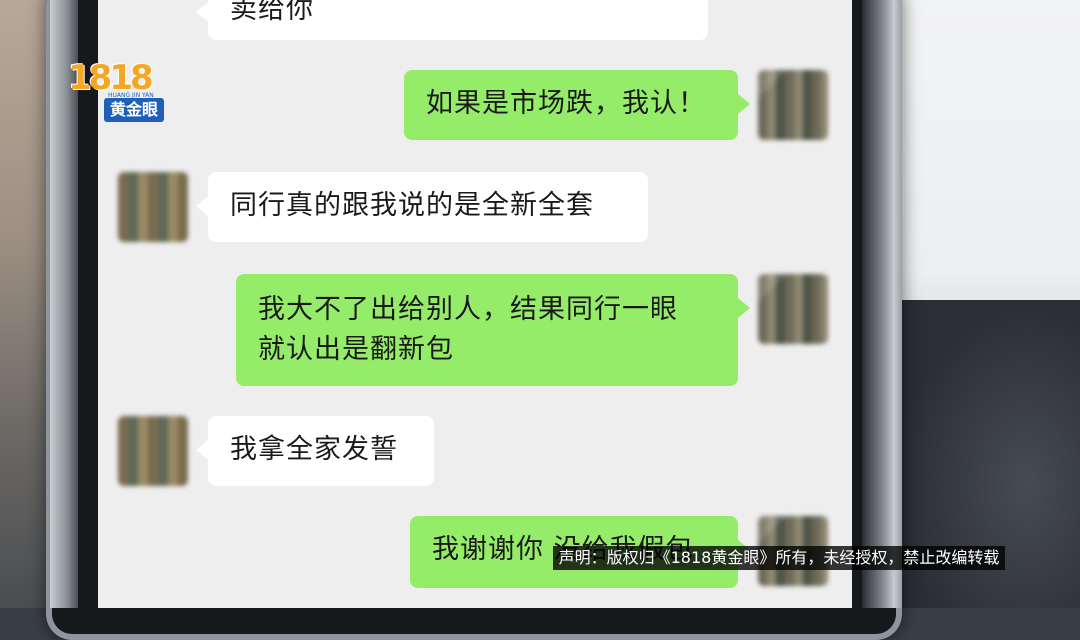 This screenshot has width=1080, height=640. Describe the element at coordinates (566, 103) in the screenshot. I see `message-text: 如果是市场跌，我认！` at that location.